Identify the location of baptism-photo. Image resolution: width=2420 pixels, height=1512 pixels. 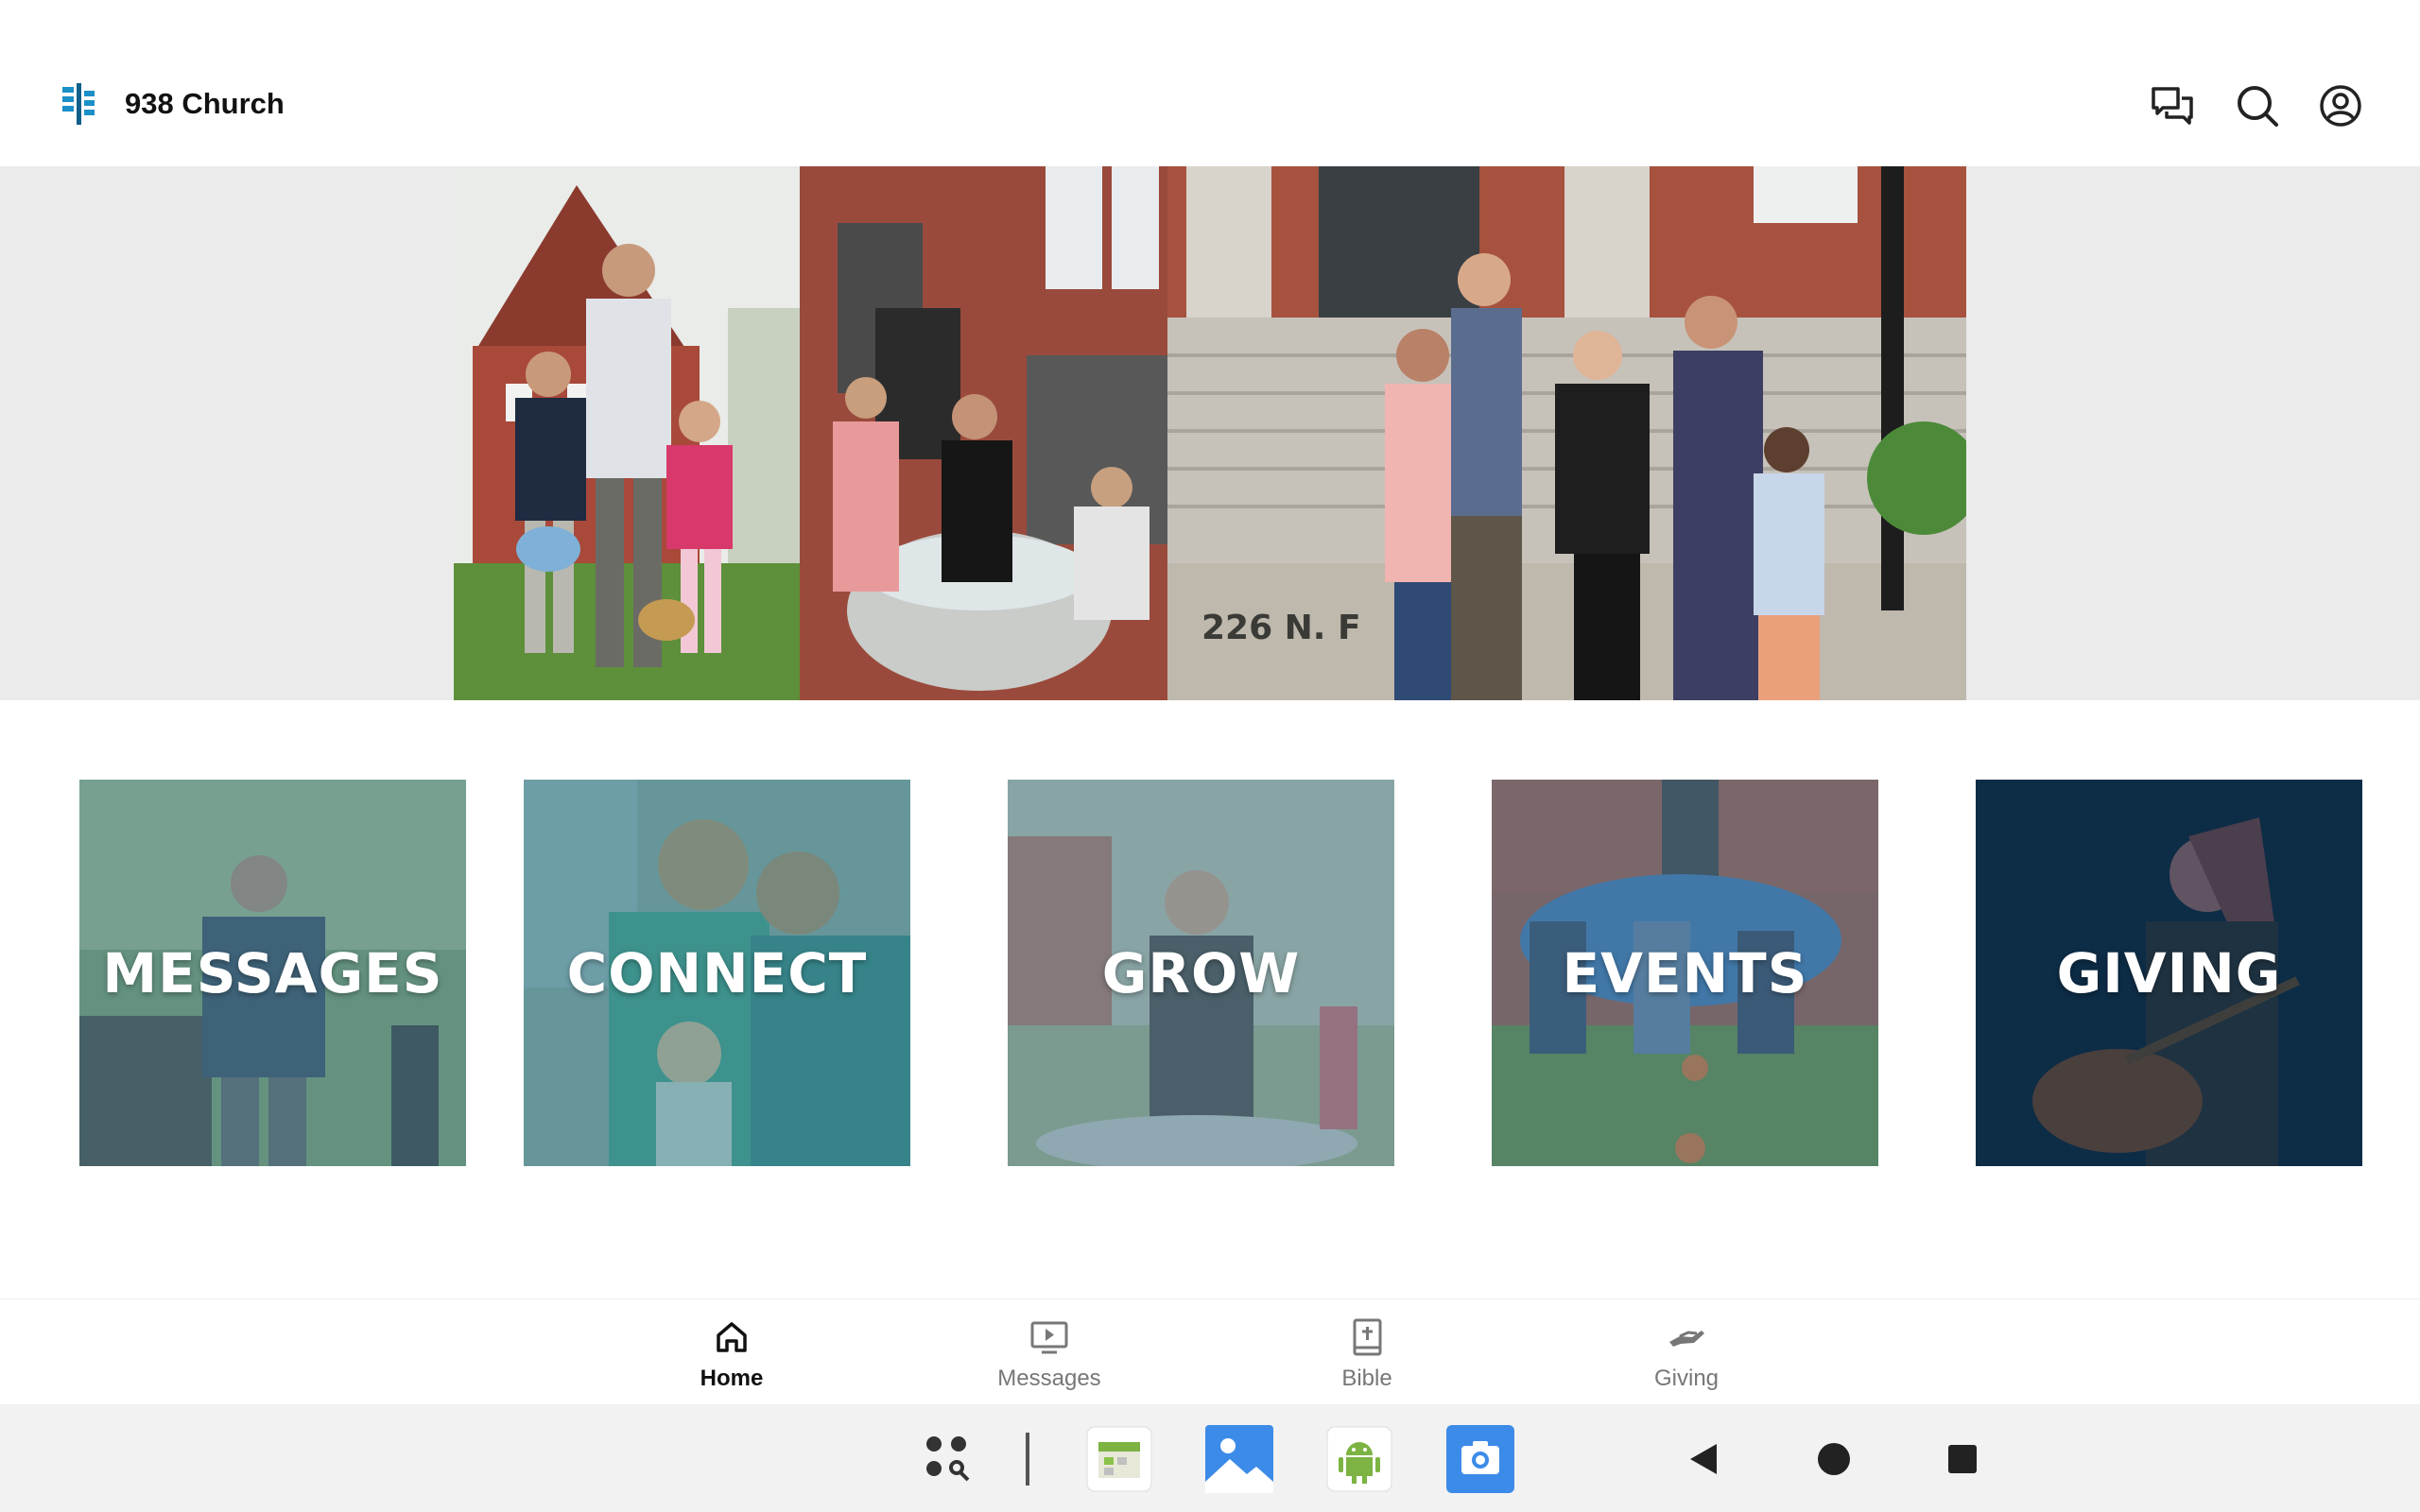
(984, 433).